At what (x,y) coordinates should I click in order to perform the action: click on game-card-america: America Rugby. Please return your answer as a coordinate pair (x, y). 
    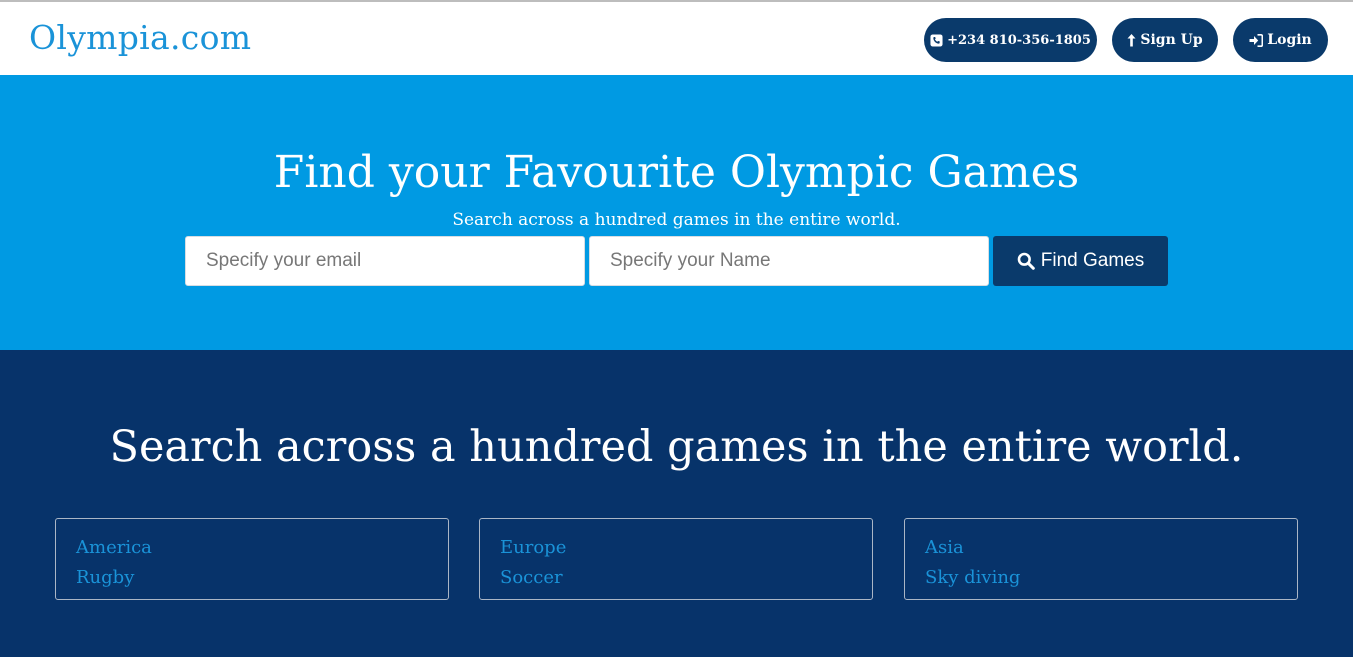
    Looking at the image, I should click on (252, 559).